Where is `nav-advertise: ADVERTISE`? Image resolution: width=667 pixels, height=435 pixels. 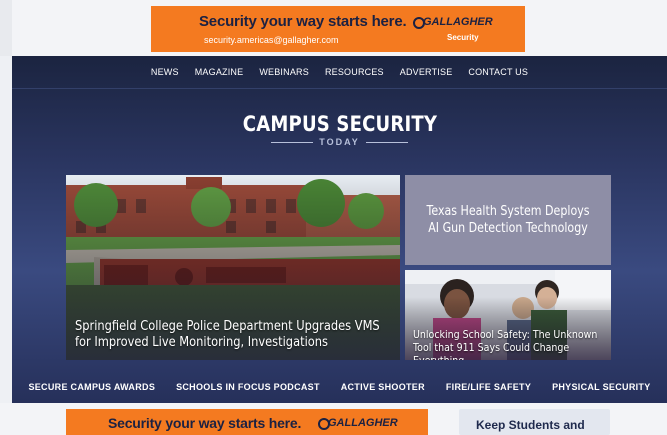 nav-advertise: ADVERTISE is located at coordinates (426, 72).